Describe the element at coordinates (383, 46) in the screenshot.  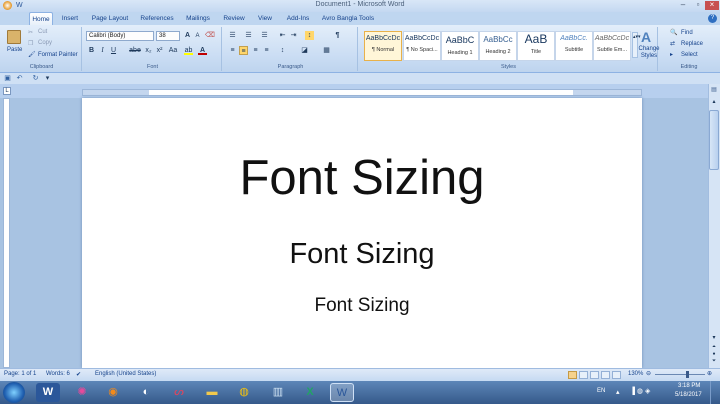
I see `style-normal: AaBbCcDc ¶ Normal` at that location.